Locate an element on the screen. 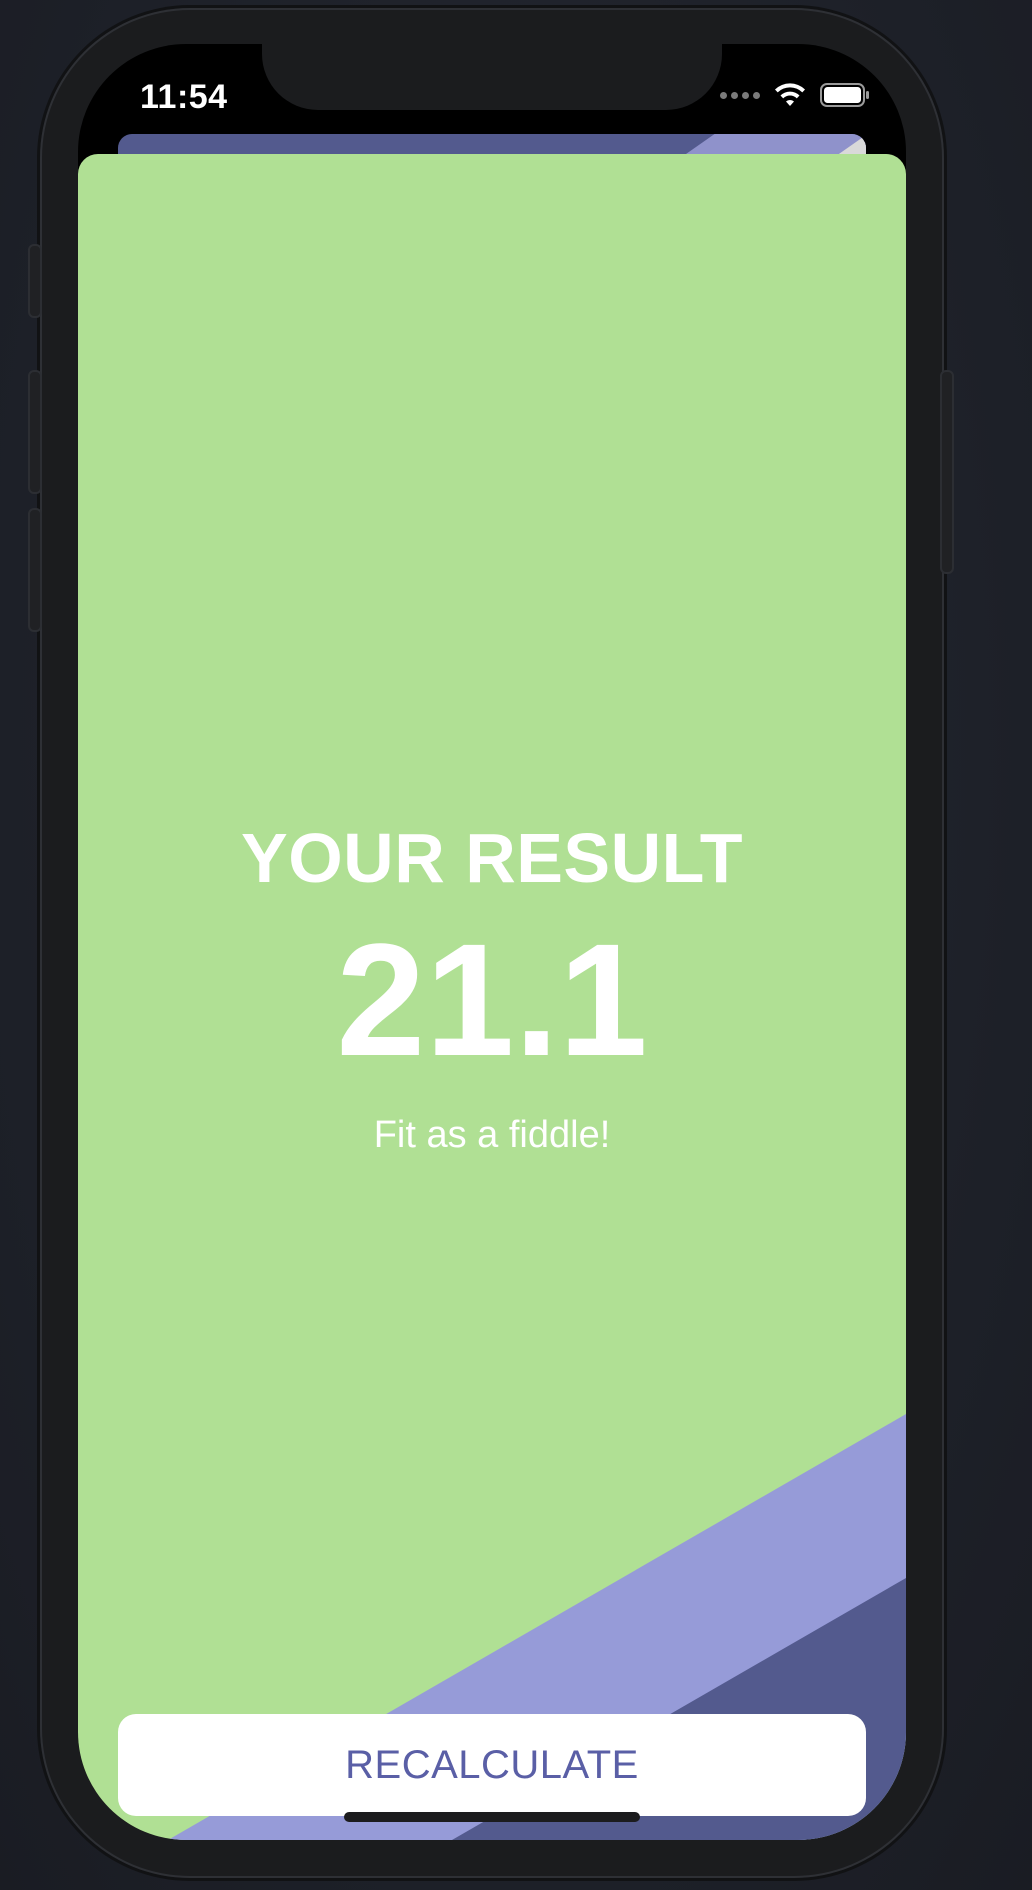 The height and width of the screenshot is (1890, 1032). result-message: Fit as a fiddle! is located at coordinates (492, 1135).